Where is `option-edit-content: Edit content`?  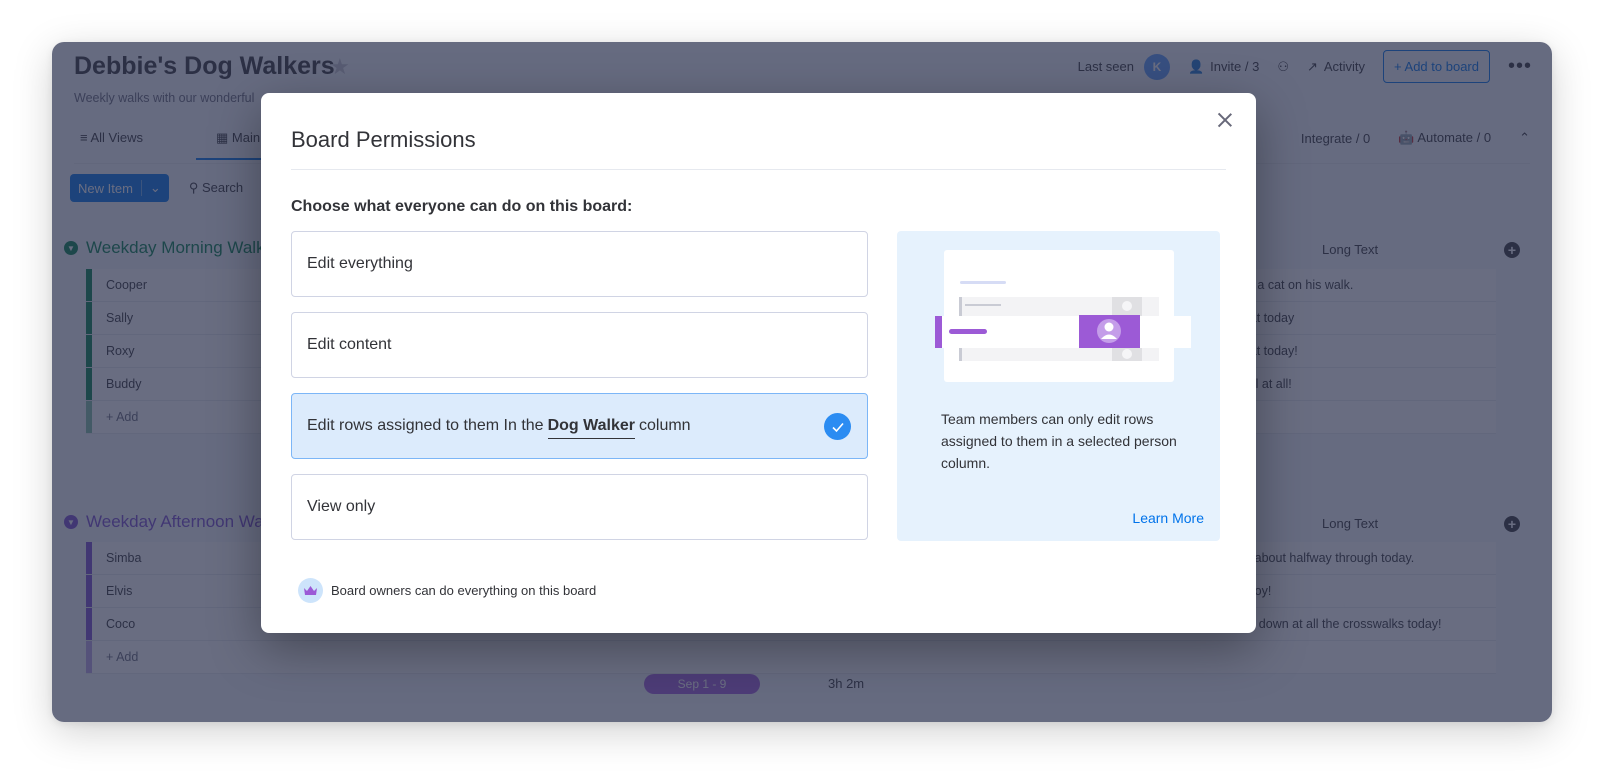 option-edit-content: Edit content is located at coordinates (579, 345).